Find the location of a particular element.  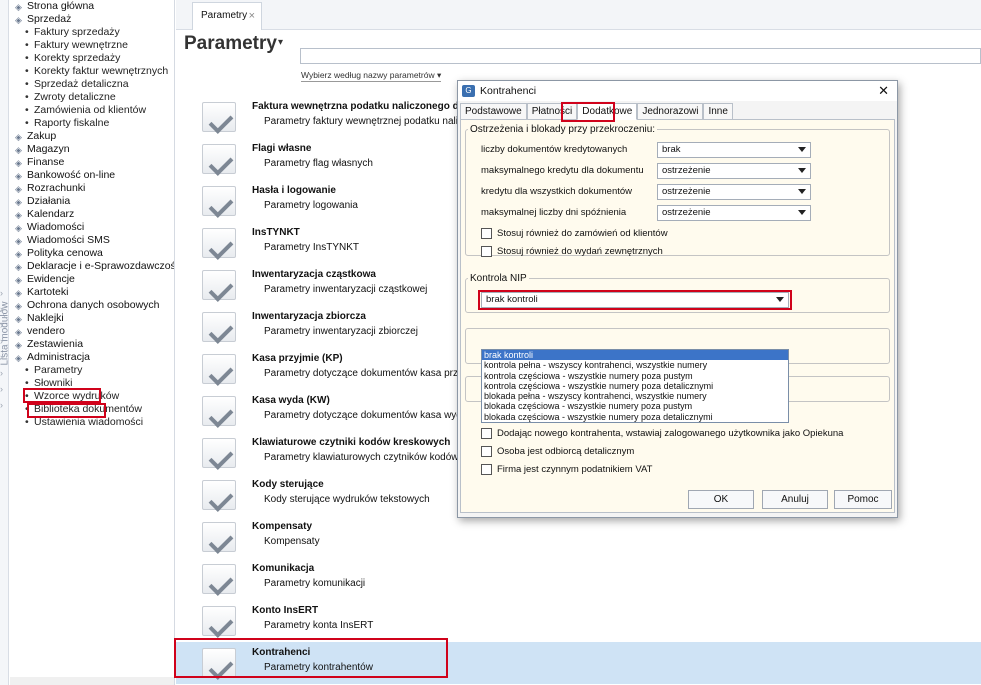

parameter-row: Kontrahenci Parametry kontrahentów is located at coordinates (578, 663).